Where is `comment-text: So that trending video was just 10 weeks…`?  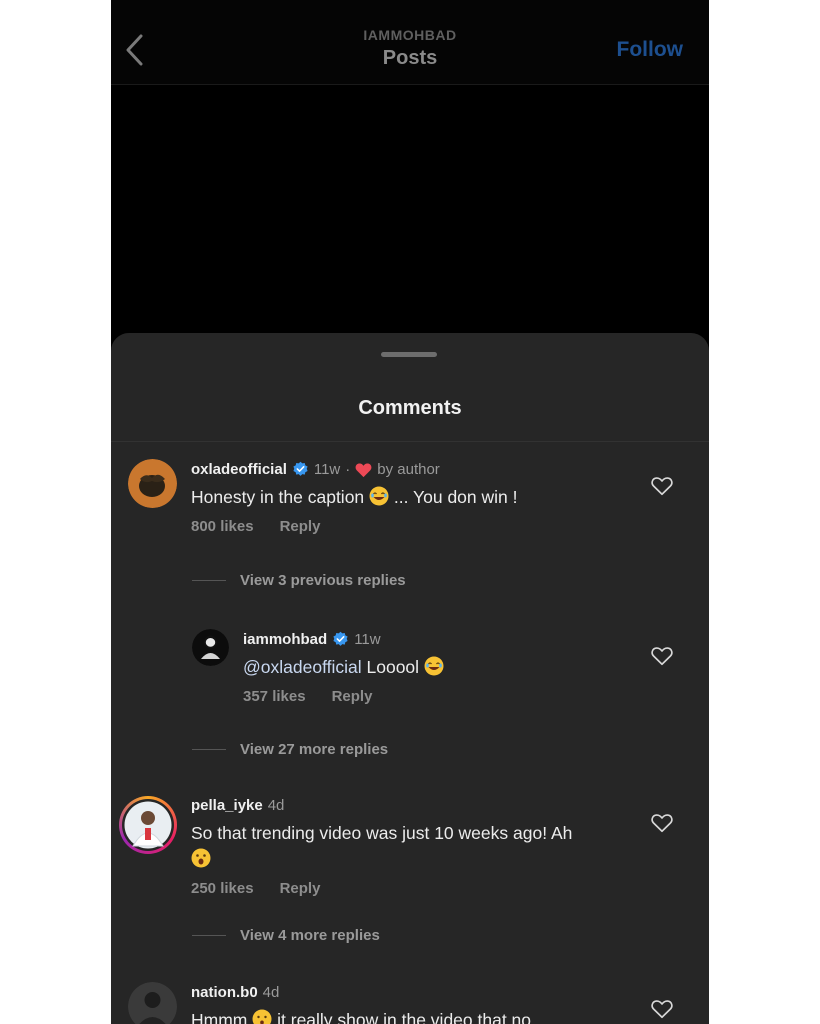 comment-text: So that trending video was just 10 weeks… is located at coordinates (411, 846).